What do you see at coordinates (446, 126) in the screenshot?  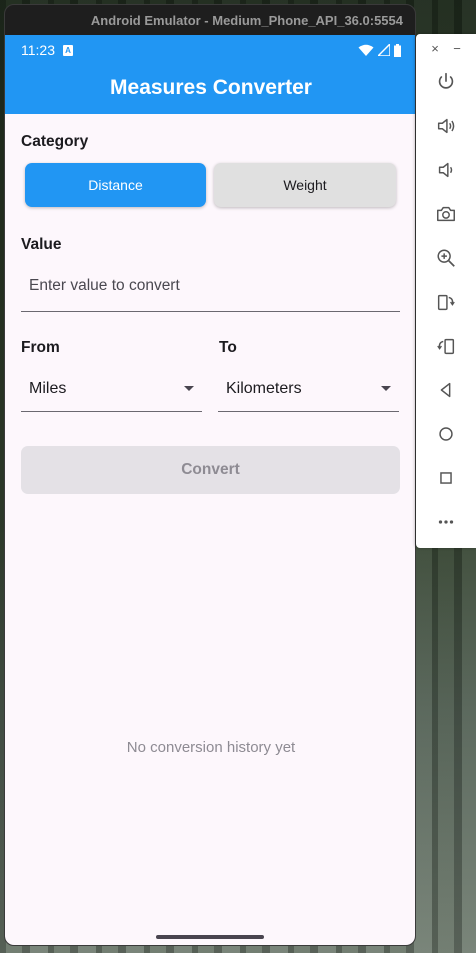 I see `volume-up-icon` at bounding box center [446, 126].